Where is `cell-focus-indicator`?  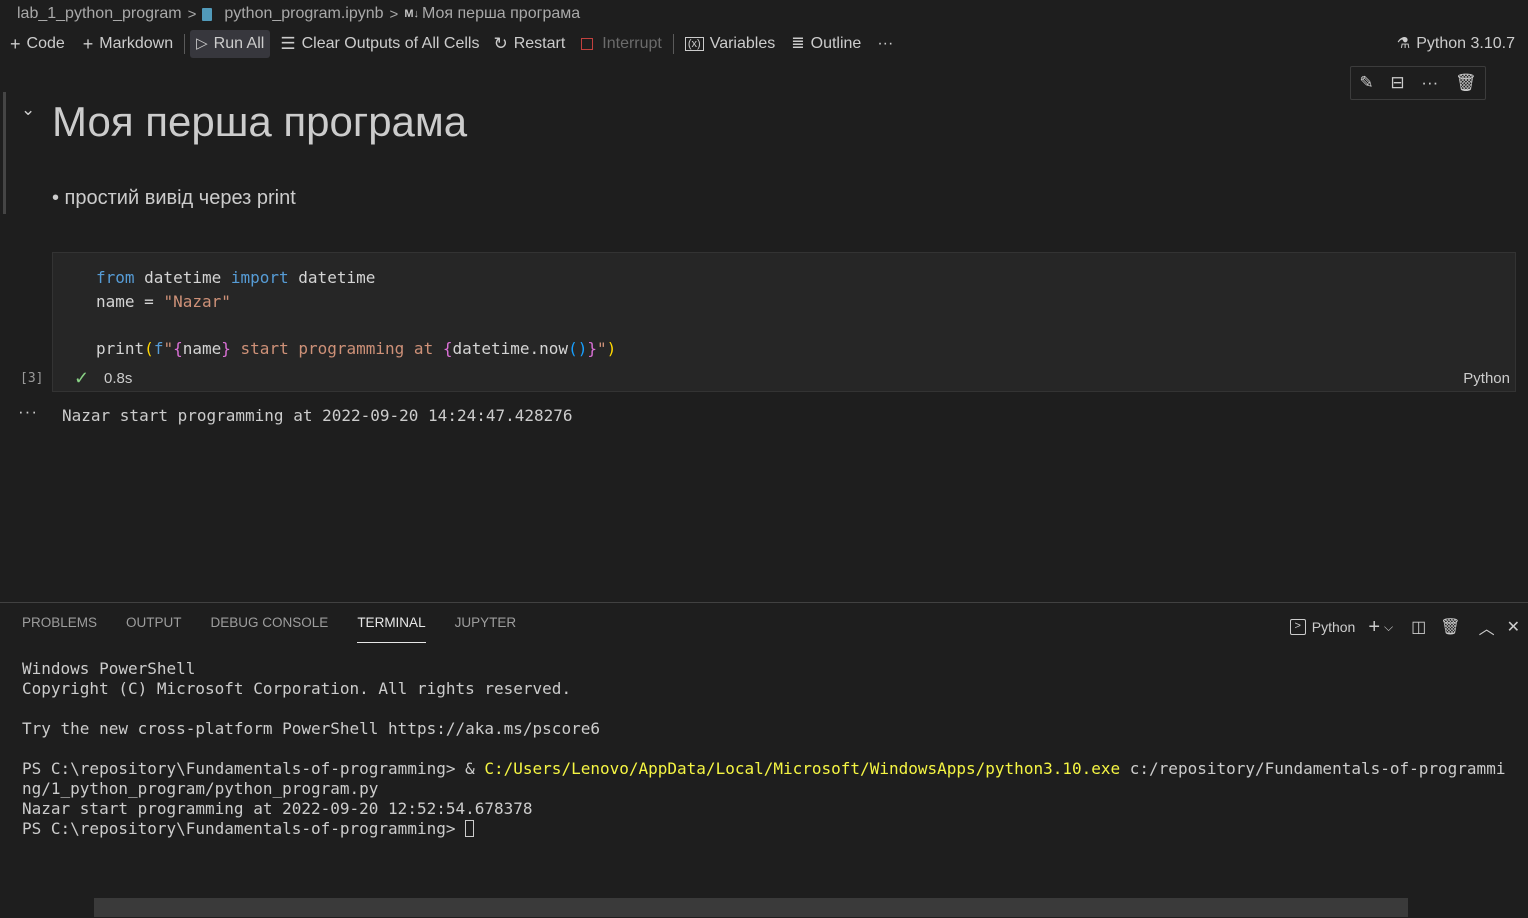 cell-focus-indicator is located at coordinates (4, 153).